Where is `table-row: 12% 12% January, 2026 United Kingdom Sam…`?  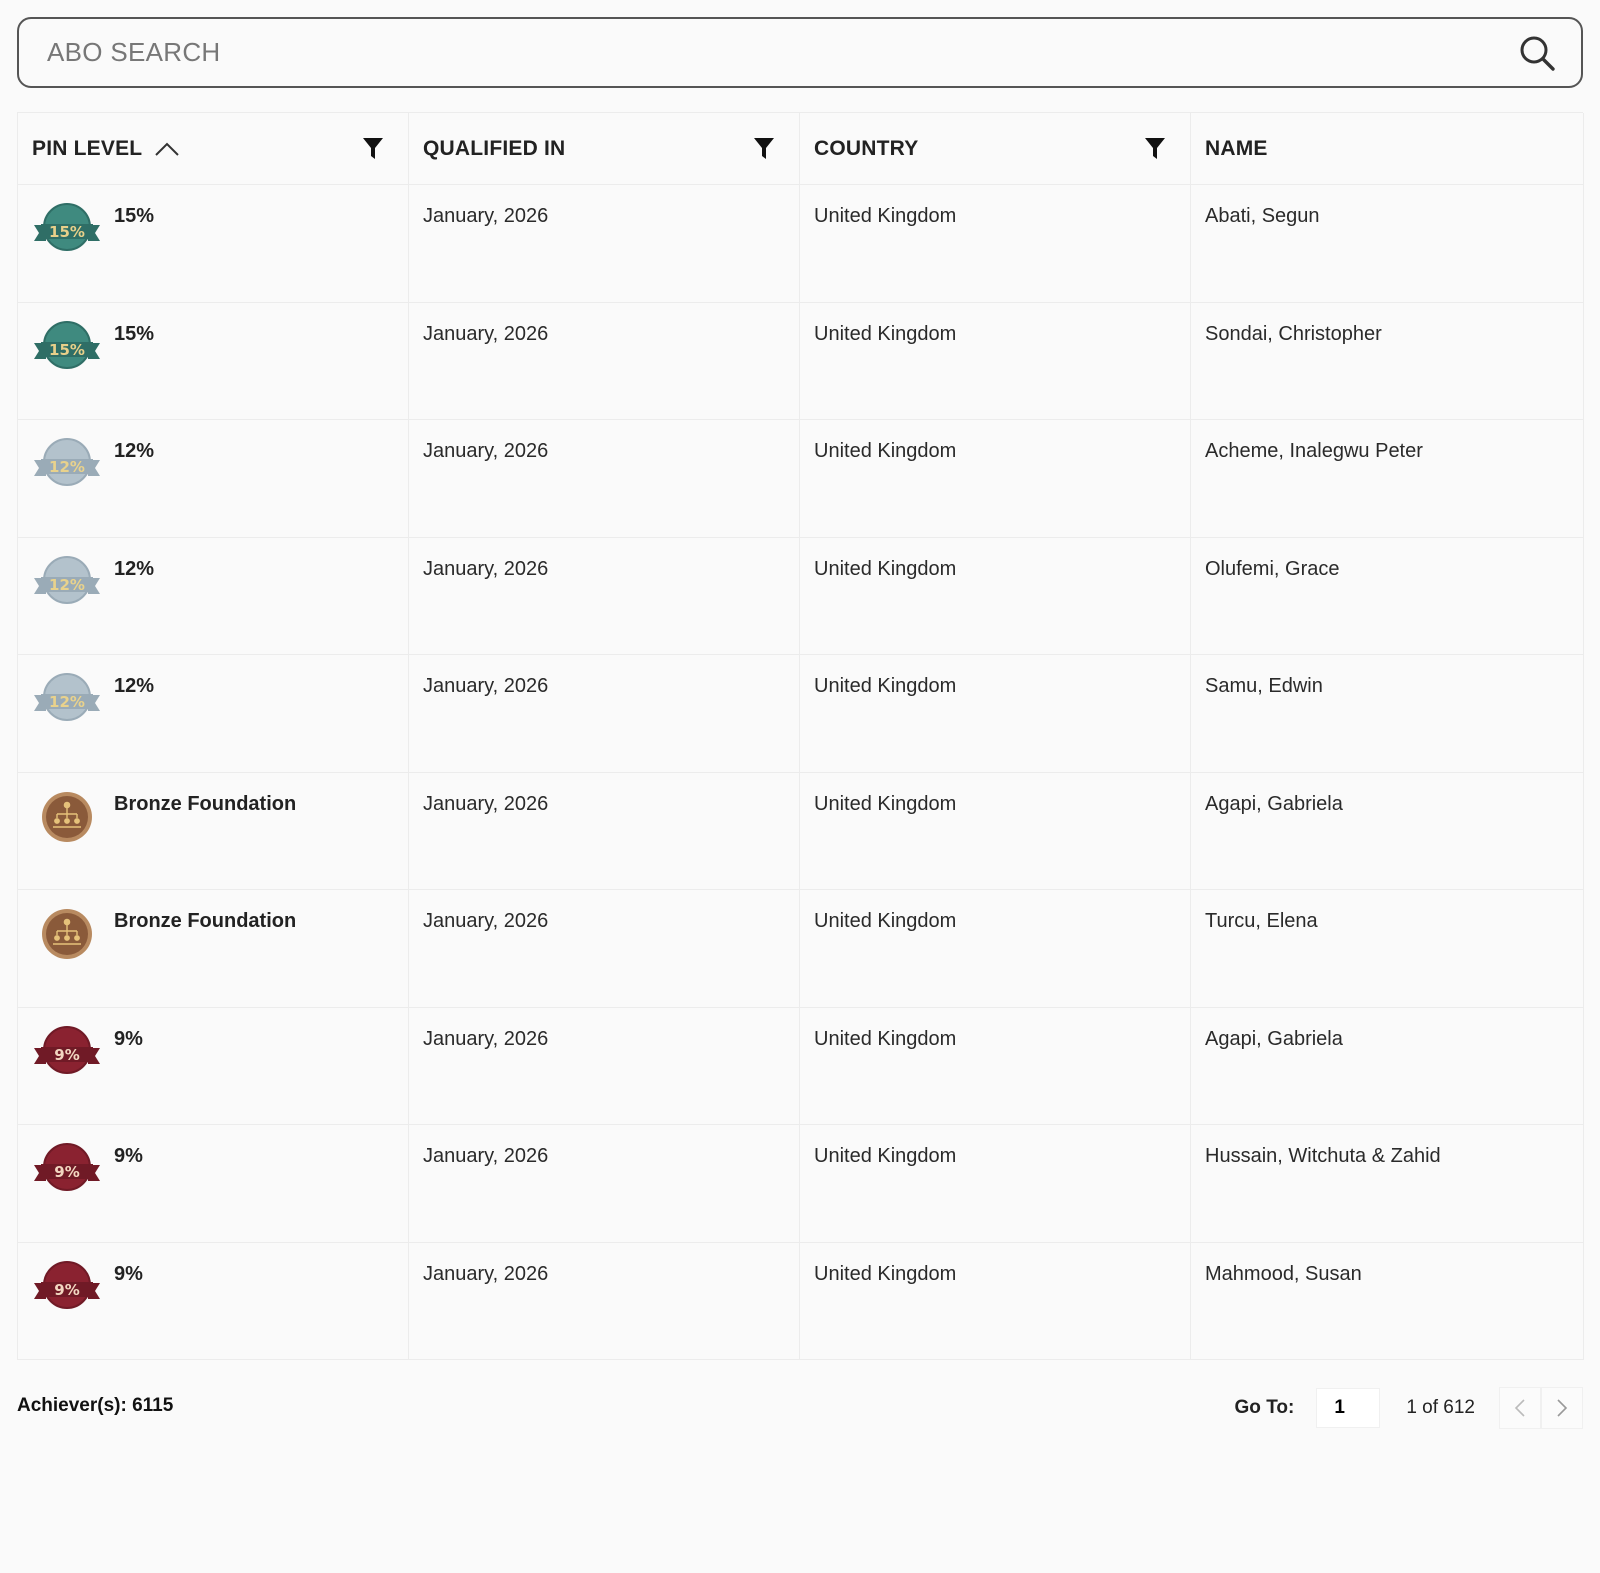
table-row: 12% 12% January, 2026 United Kingdom Sam… is located at coordinates (801, 714).